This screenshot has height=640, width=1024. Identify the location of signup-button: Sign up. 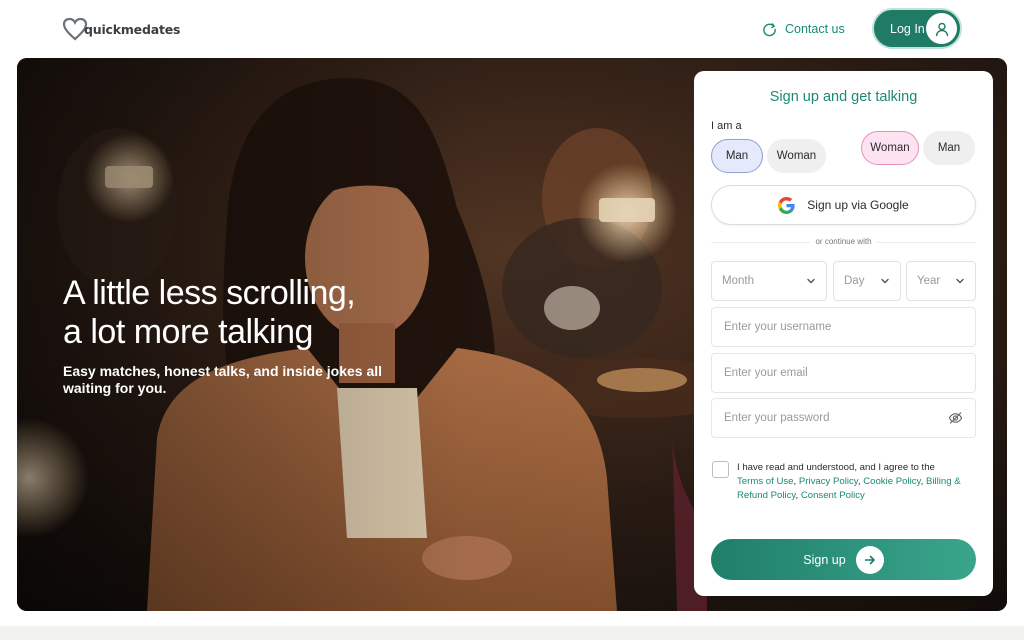
(843, 559).